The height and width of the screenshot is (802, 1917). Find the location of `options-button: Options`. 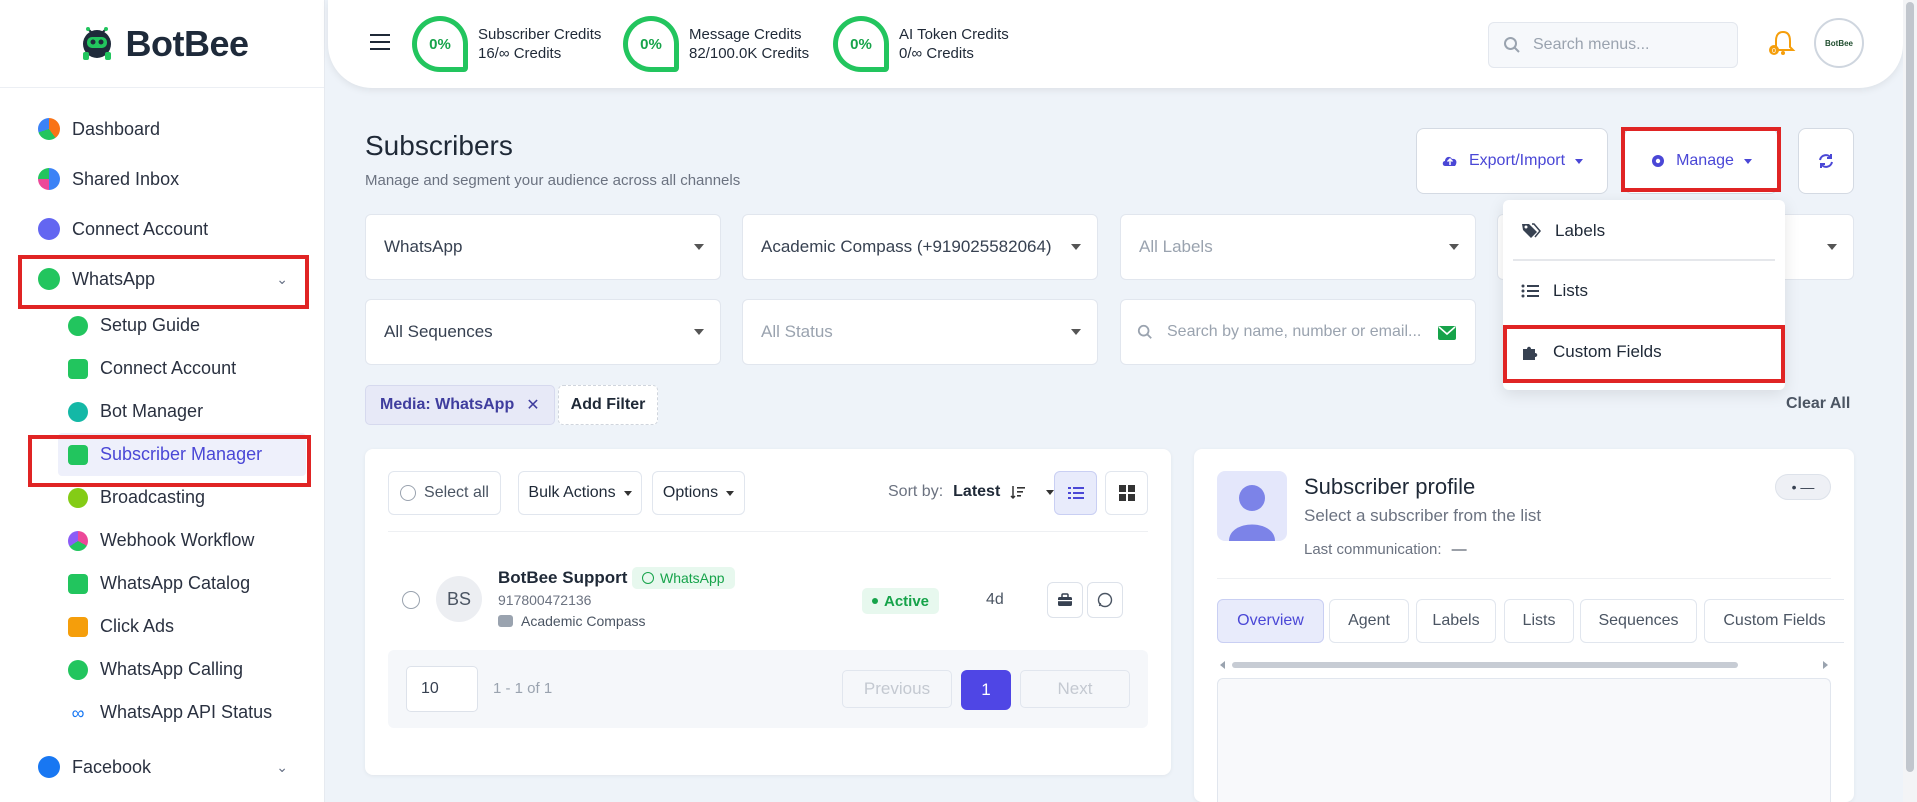

options-button: Options is located at coordinates (698, 493).